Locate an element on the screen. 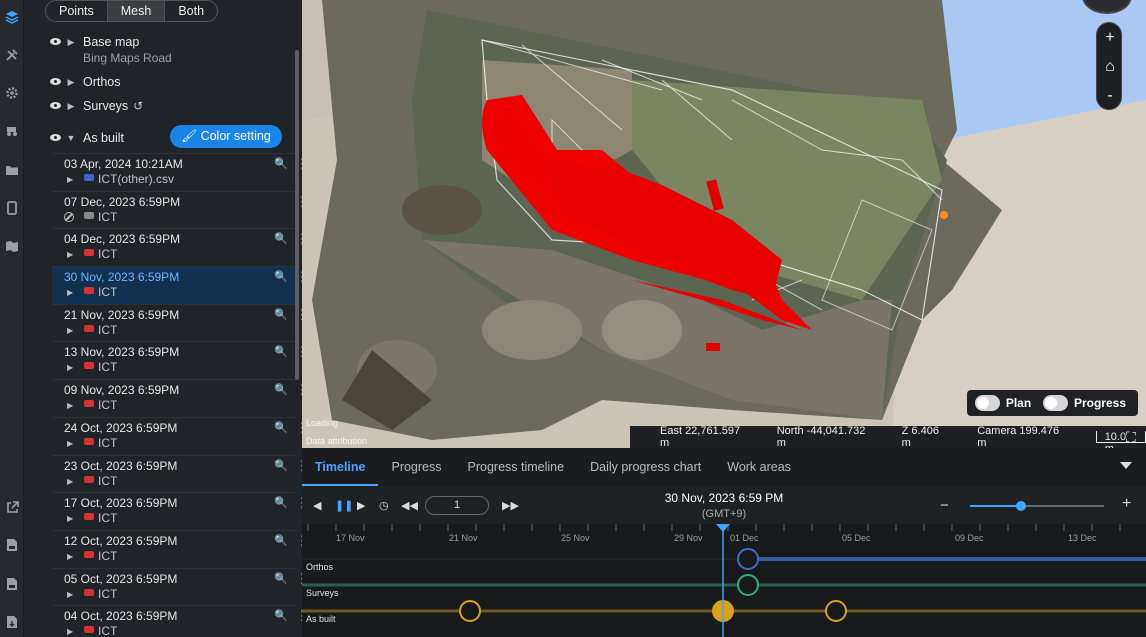  map-icon is located at coordinates (12, 246).